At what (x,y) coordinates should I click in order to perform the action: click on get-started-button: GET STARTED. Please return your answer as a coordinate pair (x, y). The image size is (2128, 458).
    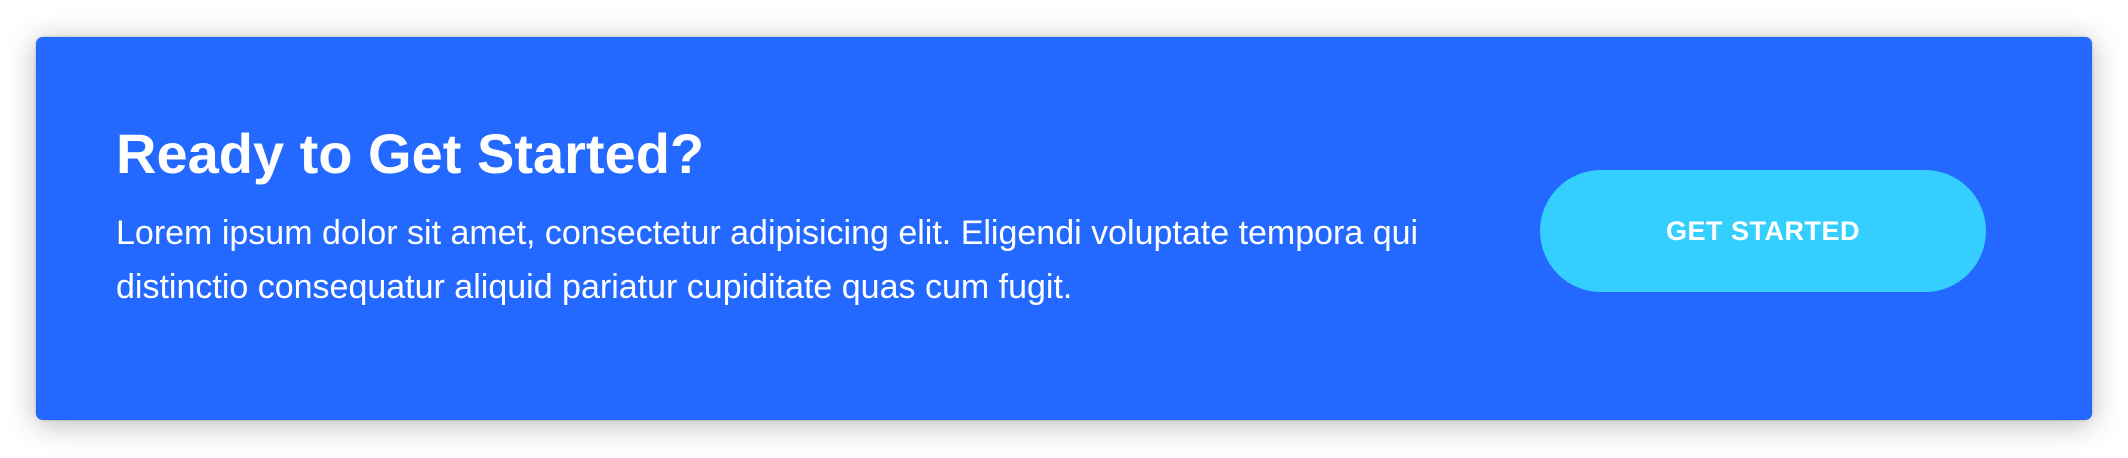
    Looking at the image, I should click on (1763, 231).